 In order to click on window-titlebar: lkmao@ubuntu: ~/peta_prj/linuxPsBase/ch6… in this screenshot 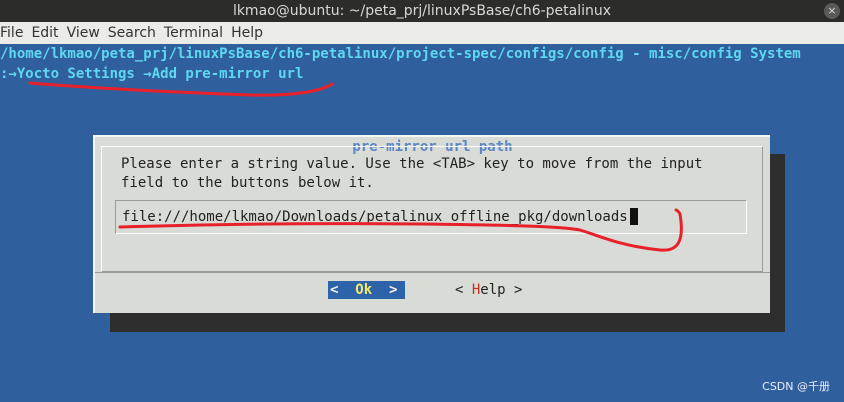, I will do `click(422, 11)`.